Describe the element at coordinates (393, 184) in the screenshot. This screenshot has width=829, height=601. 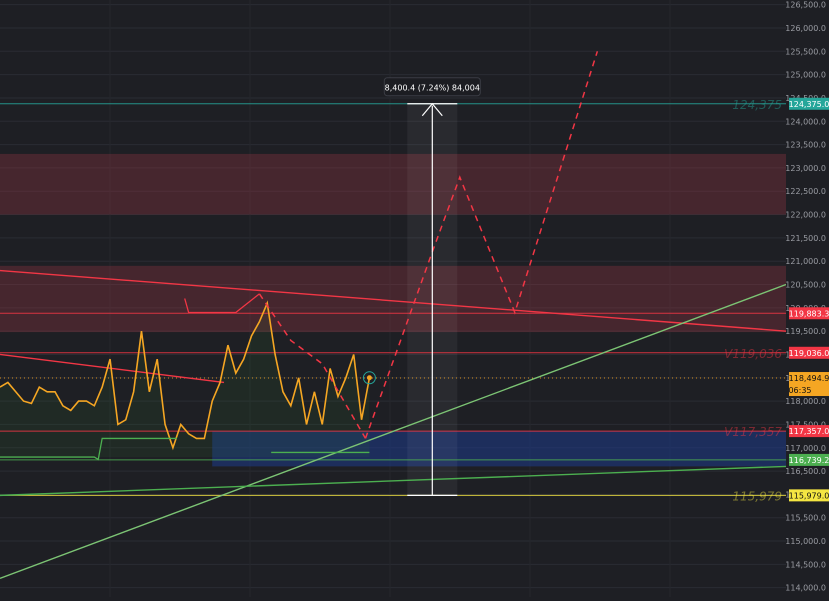
I see `chart-zone` at that location.